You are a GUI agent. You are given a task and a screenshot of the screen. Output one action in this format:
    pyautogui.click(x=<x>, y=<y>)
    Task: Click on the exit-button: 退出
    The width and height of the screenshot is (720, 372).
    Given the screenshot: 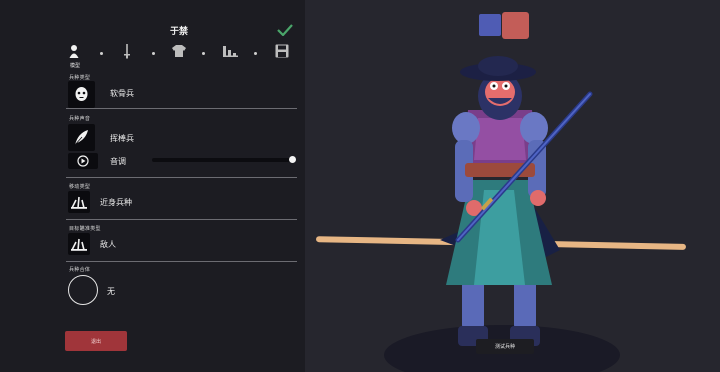 What is the action you would take?
    pyautogui.click(x=96, y=341)
    